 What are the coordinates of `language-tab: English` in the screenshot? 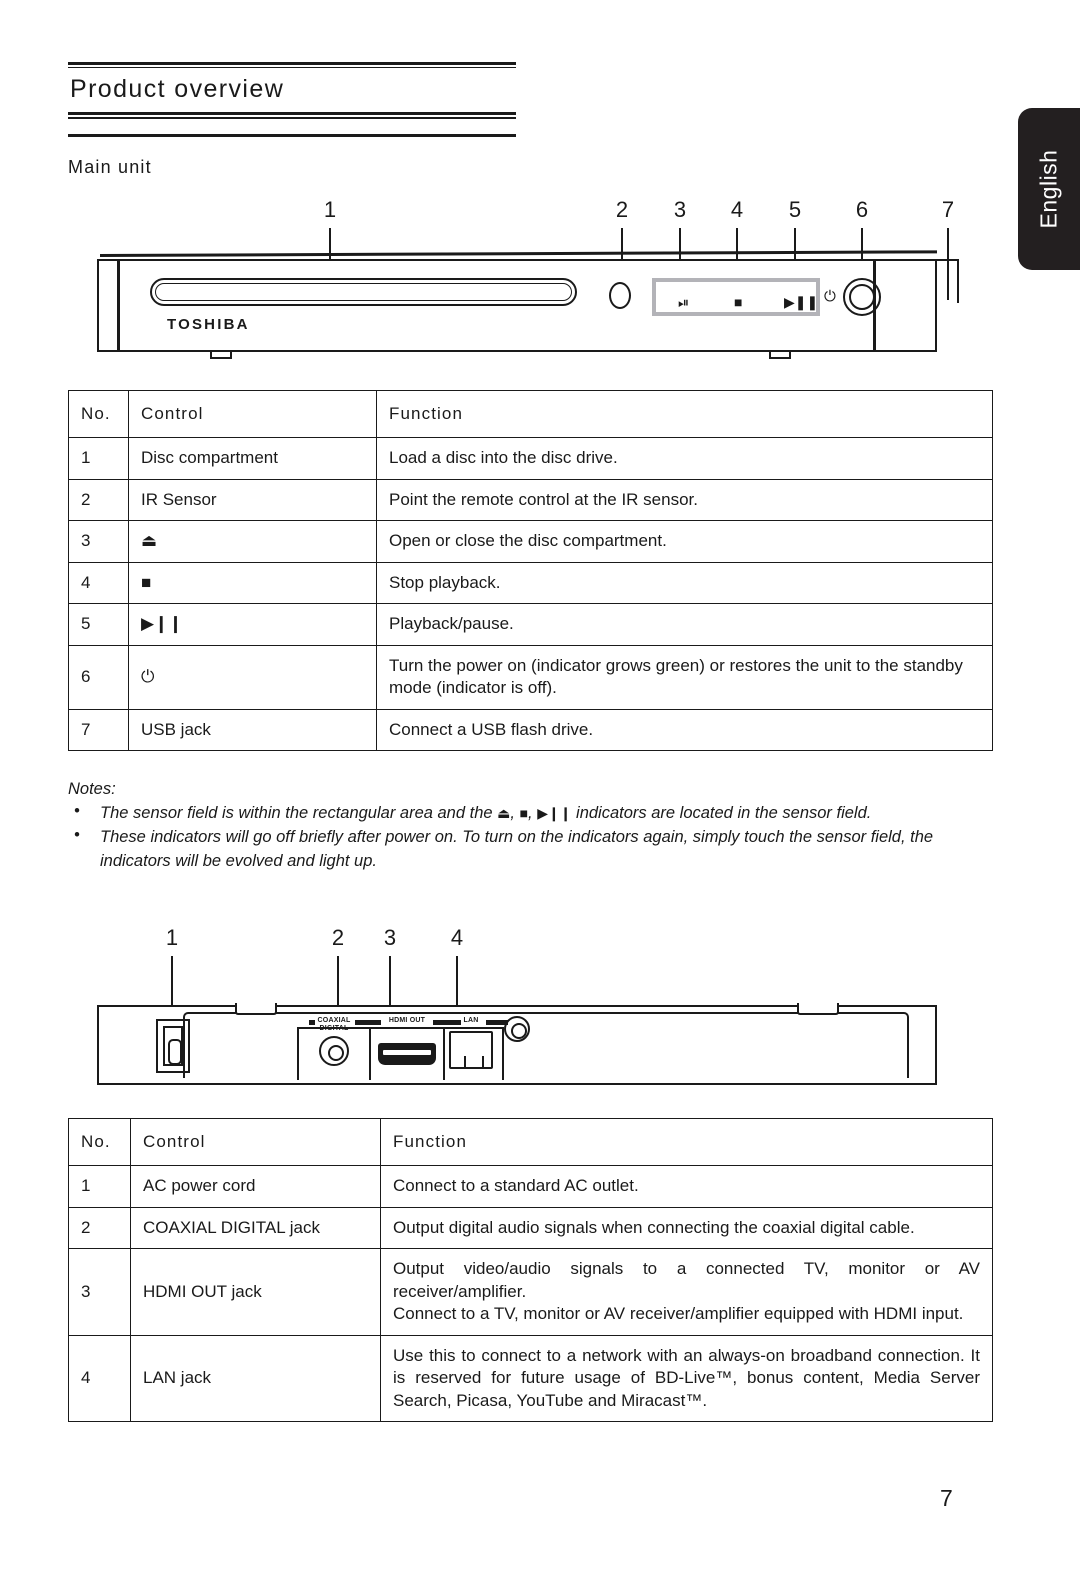 It's located at (1049, 189).